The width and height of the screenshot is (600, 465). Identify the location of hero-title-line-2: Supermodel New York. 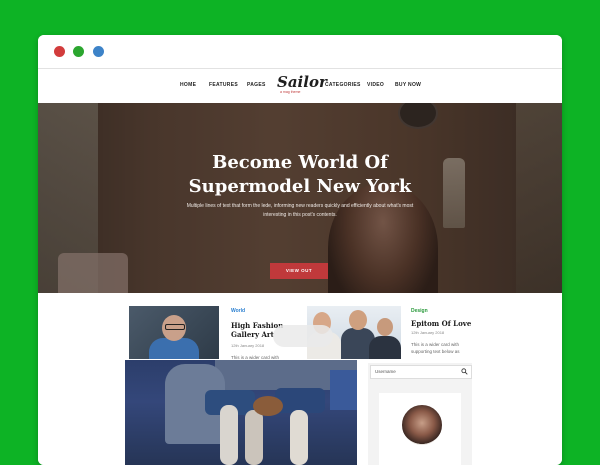
(300, 186).